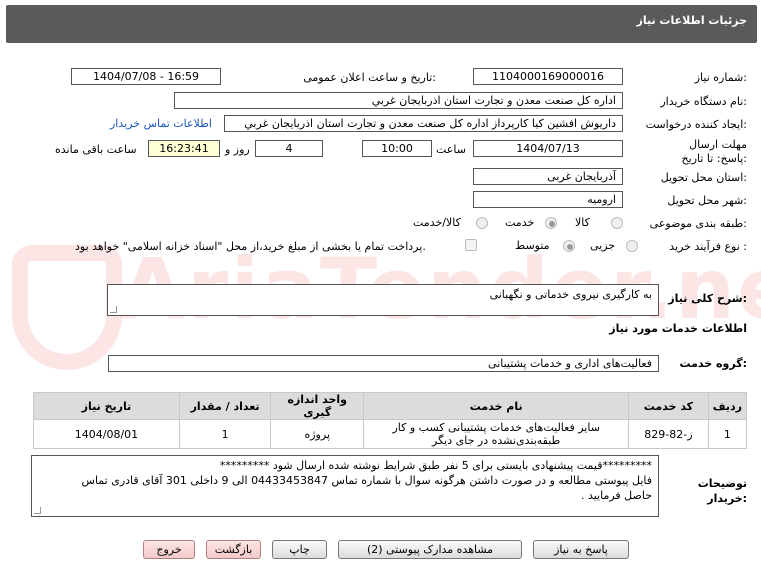 The height and width of the screenshot is (574, 761). Describe the element at coordinates (727, 434) in the screenshot. I see `cell-index: 1` at that location.